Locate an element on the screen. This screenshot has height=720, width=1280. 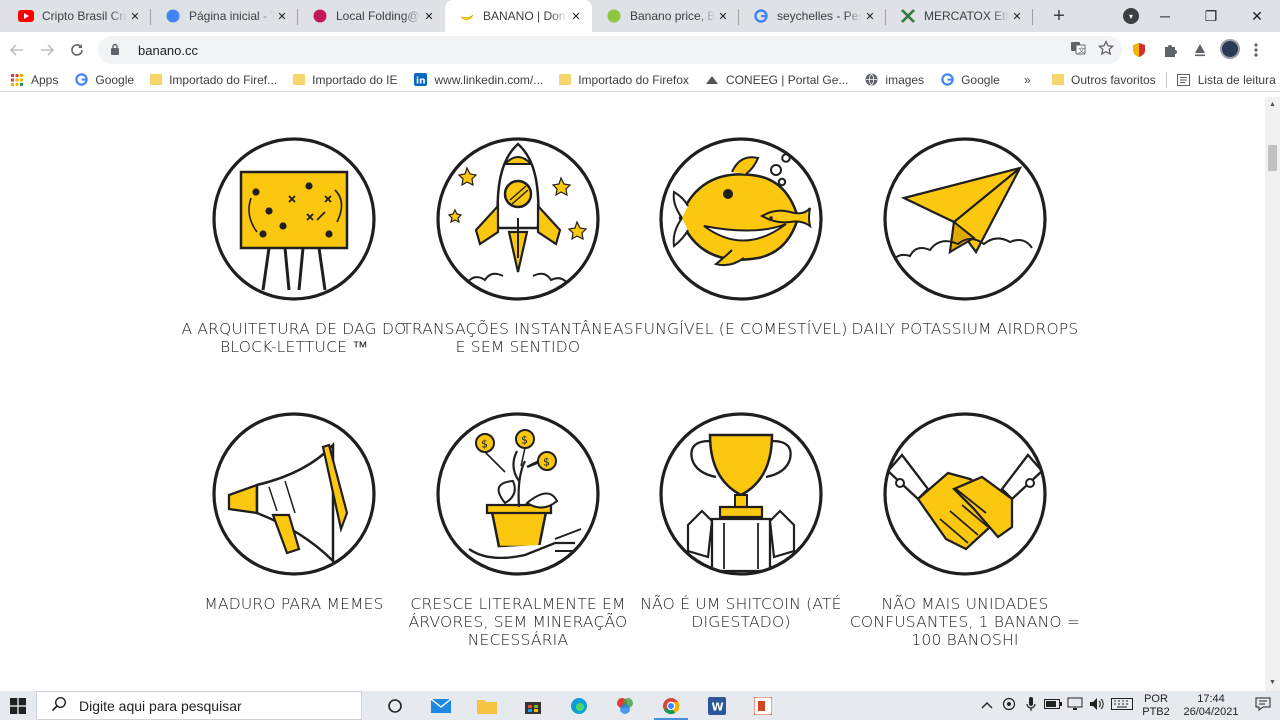
bookmark-label: Google is located at coordinates (980, 79).